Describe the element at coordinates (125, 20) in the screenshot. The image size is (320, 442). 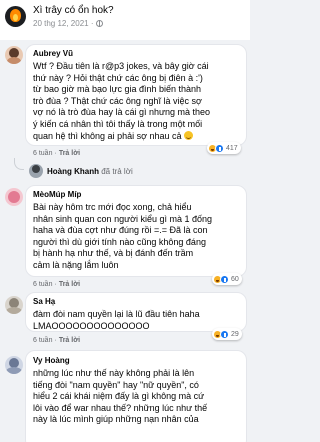
I see `post-header: Xì trây có ổn hok? 20 thg 12, 2021 ·` at that location.